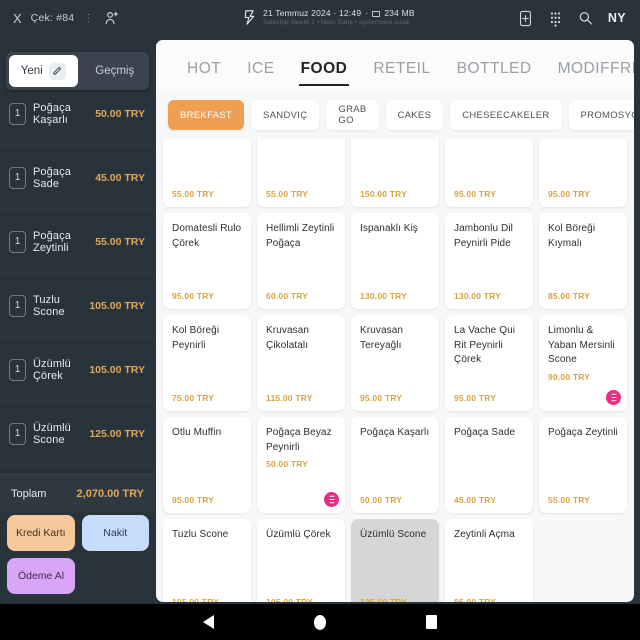 The width and height of the screenshot is (640, 640). I want to click on cart-row: 1 Poğaça Zeytinli 55.00 TRY, so click(77, 242).